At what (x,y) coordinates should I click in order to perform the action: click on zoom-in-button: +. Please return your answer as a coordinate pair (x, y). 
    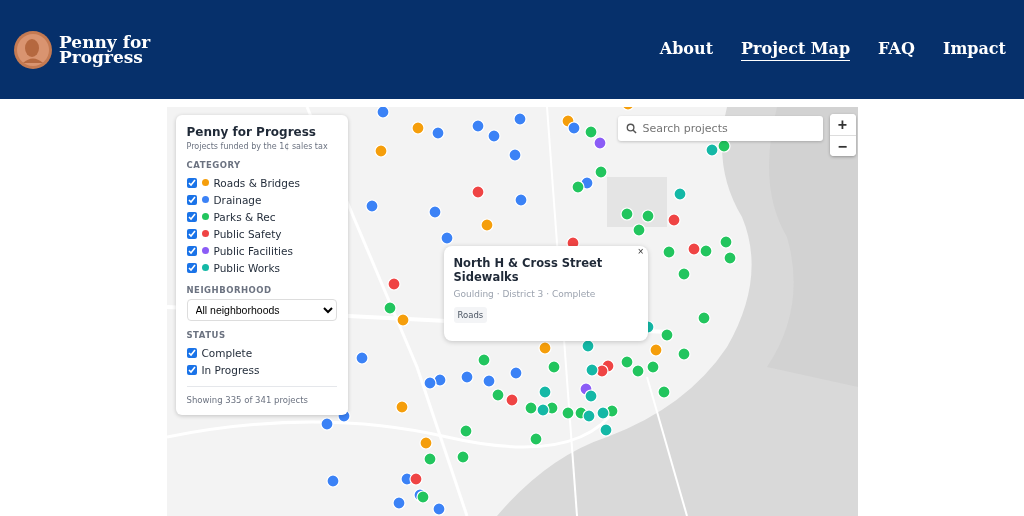
    Looking at the image, I should click on (842, 124).